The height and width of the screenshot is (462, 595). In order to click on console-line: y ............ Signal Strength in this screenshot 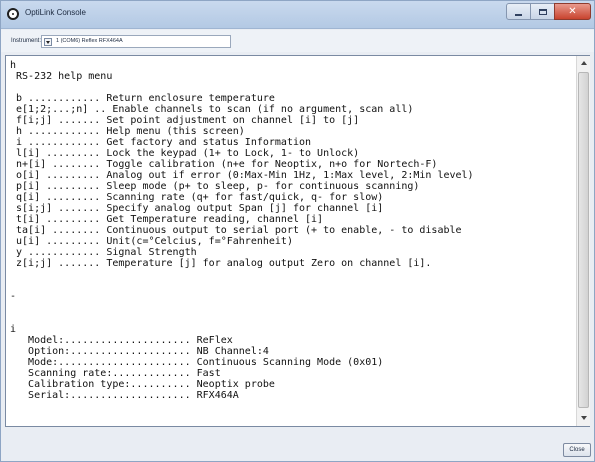, I will do `click(103, 252)`.